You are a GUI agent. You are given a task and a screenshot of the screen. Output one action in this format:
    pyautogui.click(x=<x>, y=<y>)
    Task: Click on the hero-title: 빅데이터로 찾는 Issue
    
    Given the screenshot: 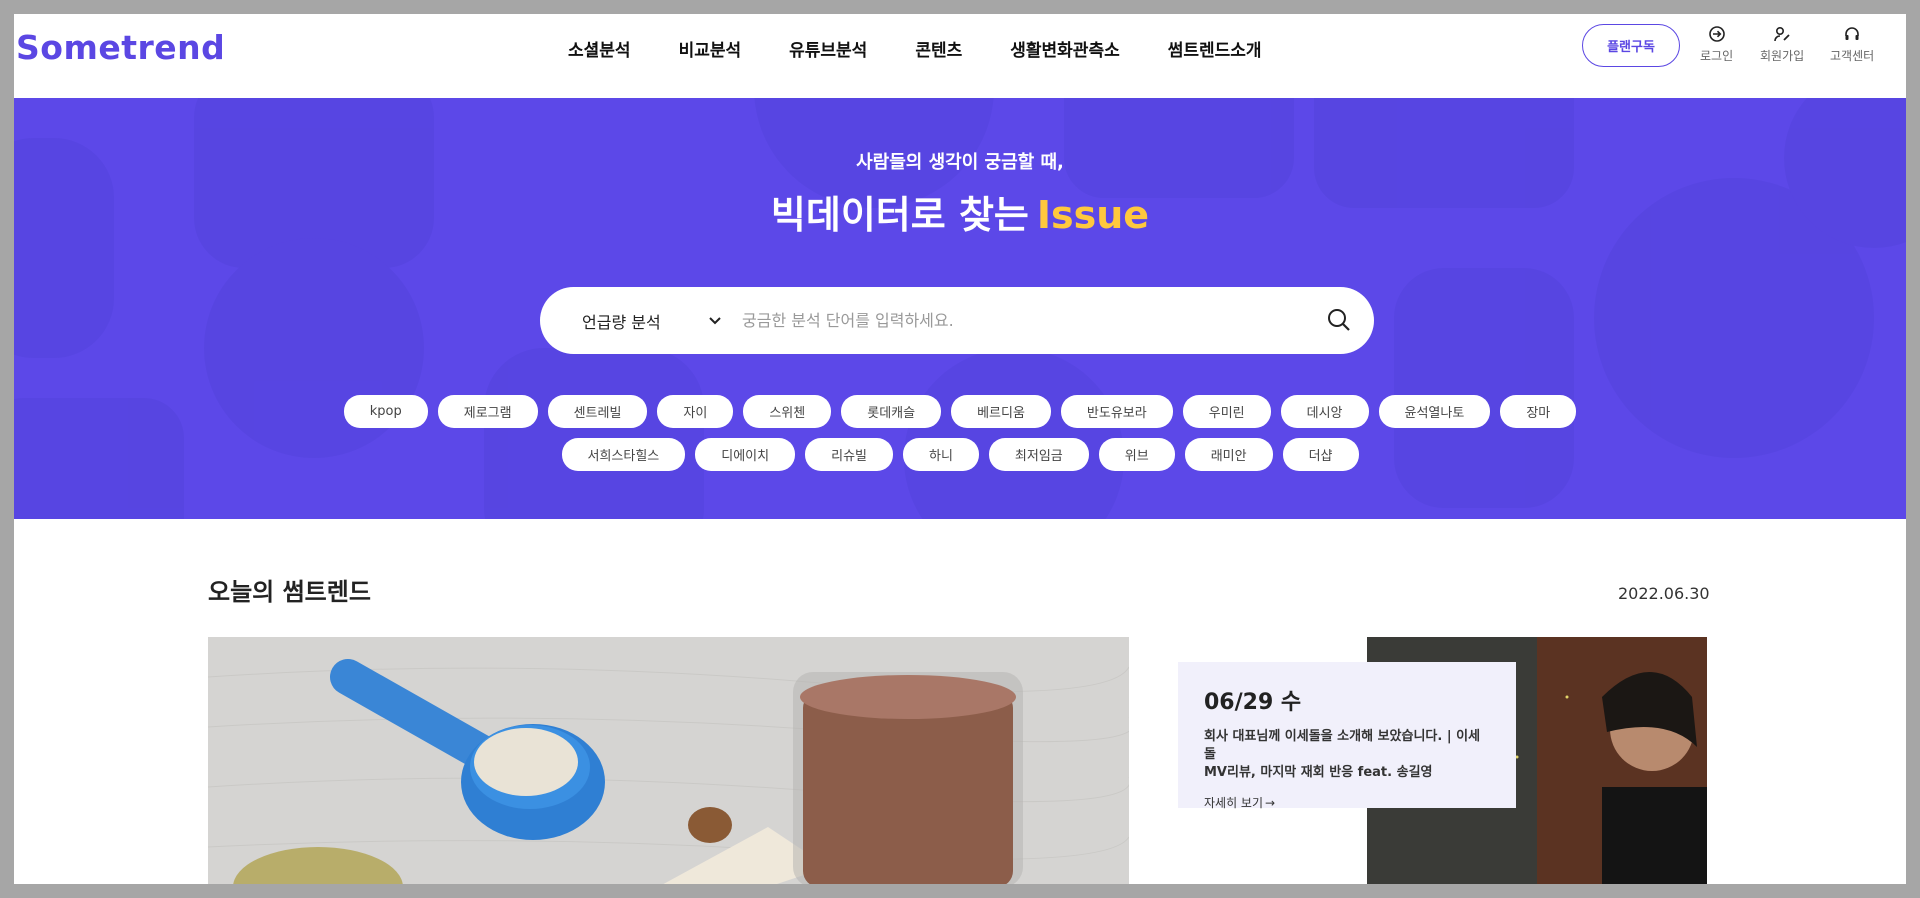 What is the action you would take?
    pyautogui.click(x=960, y=211)
    